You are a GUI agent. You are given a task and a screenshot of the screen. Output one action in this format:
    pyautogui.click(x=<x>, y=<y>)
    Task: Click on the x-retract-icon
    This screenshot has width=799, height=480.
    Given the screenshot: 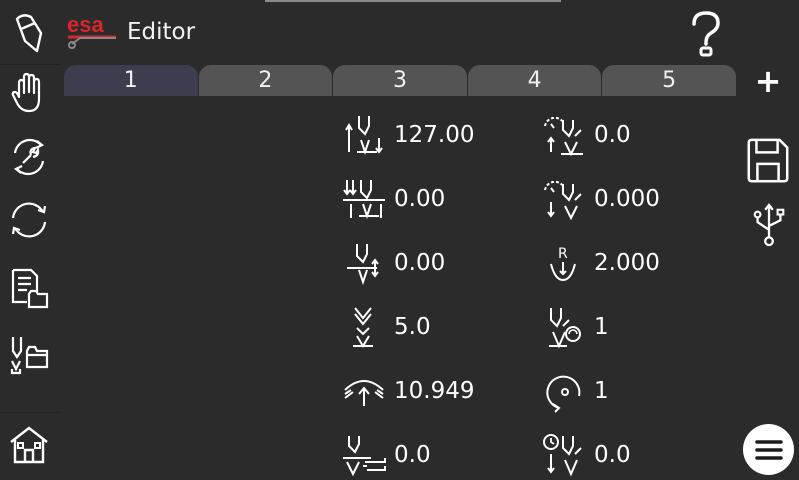 What is the action you would take?
    pyautogui.click(x=364, y=455)
    